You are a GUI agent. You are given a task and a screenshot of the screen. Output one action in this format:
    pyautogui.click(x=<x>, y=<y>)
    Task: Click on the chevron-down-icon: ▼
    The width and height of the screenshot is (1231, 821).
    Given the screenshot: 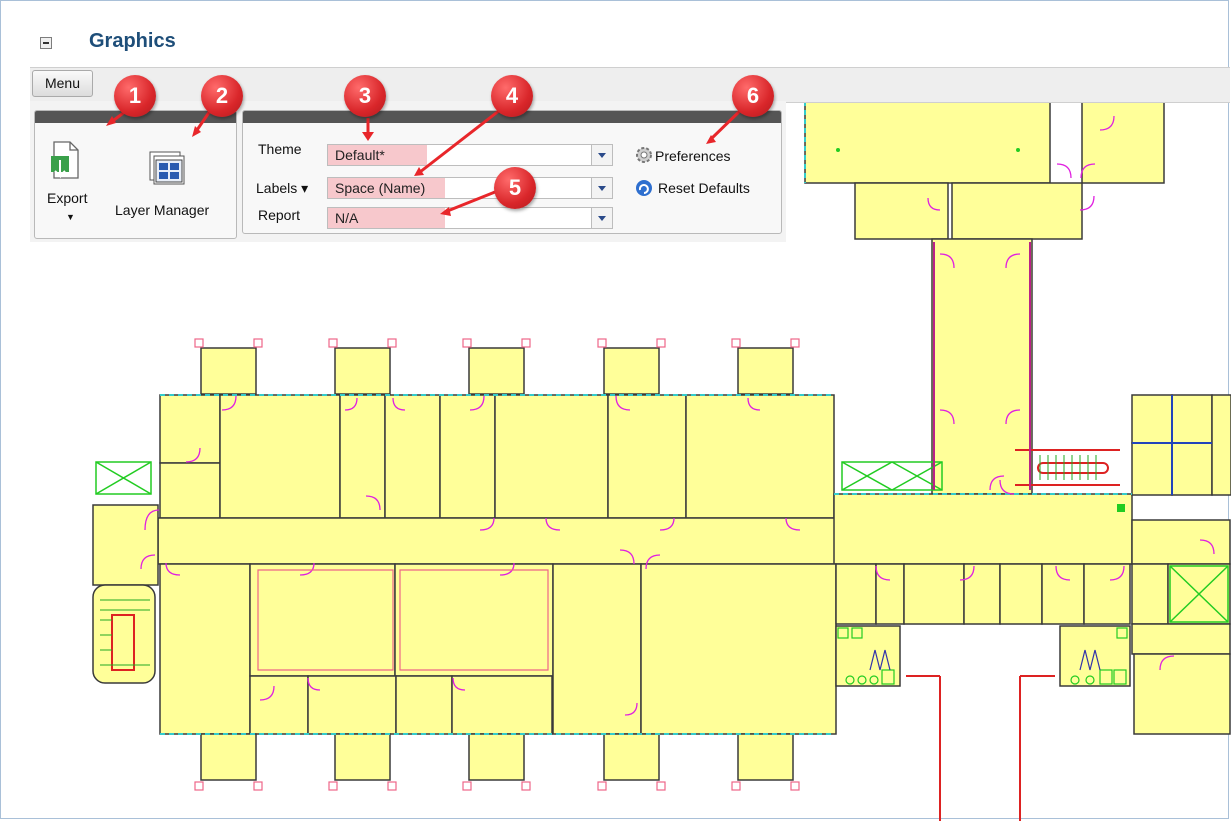 What is the action you would take?
    pyautogui.click(x=70, y=217)
    